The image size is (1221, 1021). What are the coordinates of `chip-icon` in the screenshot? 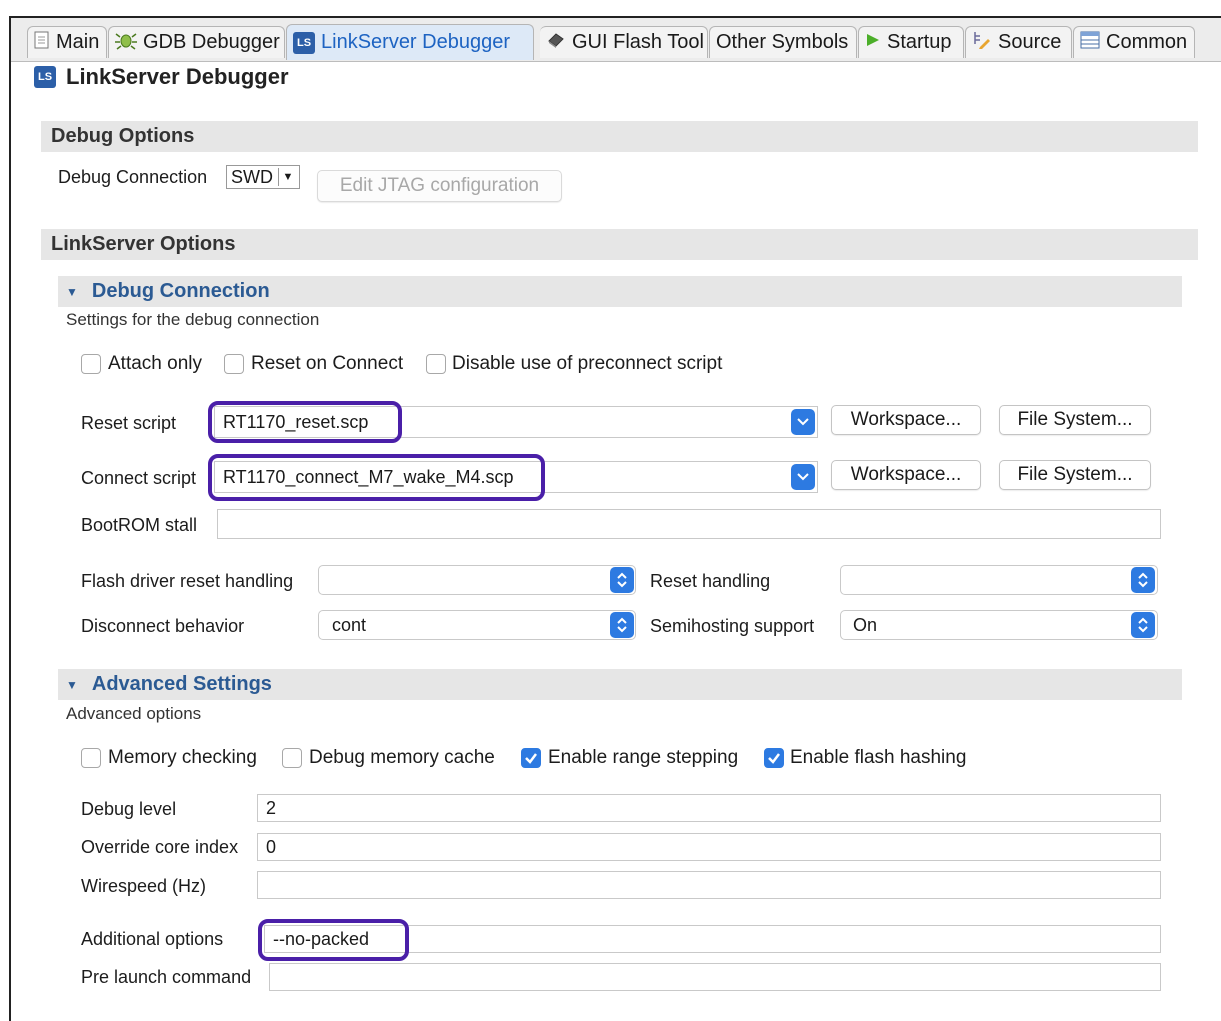 It's located at (556, 43).